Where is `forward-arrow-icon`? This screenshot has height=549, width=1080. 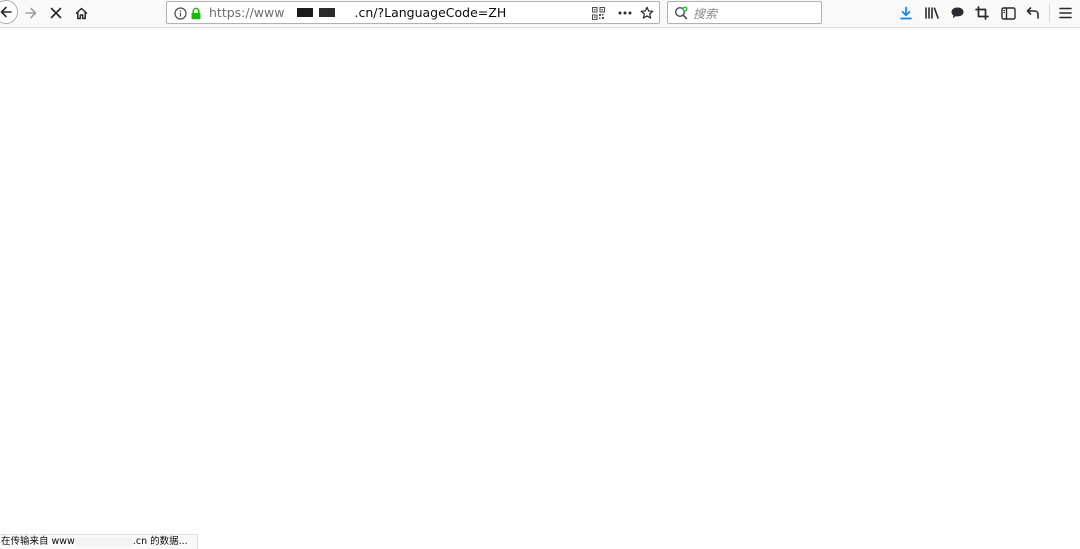 forward-arrow-icon is located at coordinates (31, 13).